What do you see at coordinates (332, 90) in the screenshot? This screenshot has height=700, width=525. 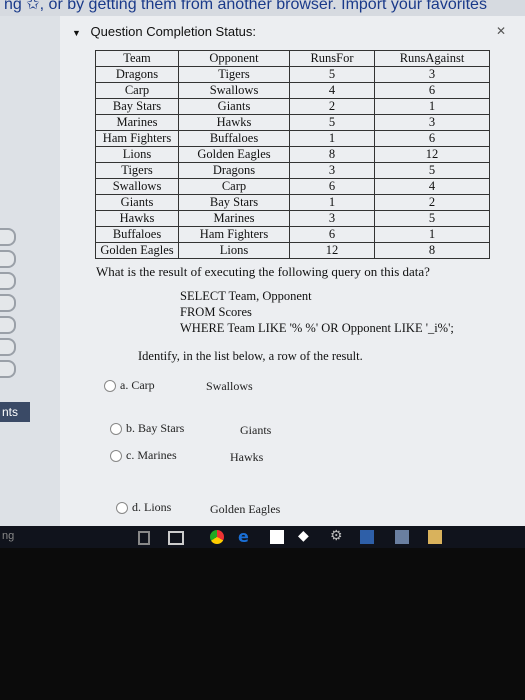 I see `cell: 4` at bounding box center [332, 90].